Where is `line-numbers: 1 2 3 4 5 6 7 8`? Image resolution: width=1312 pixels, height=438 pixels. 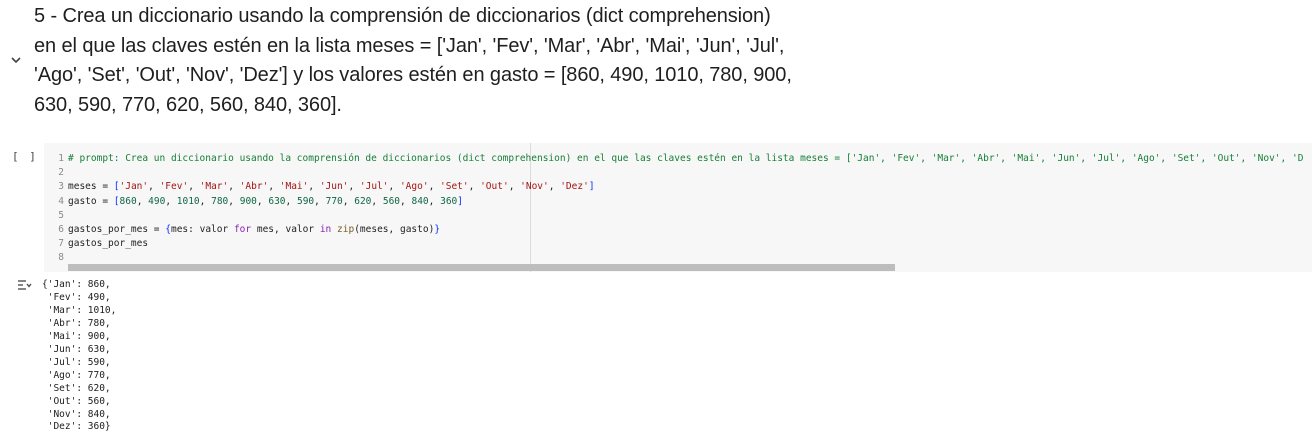 line-numbers: 1 2 3 4 5 6 7 8 is located at coordinates (54, 209).